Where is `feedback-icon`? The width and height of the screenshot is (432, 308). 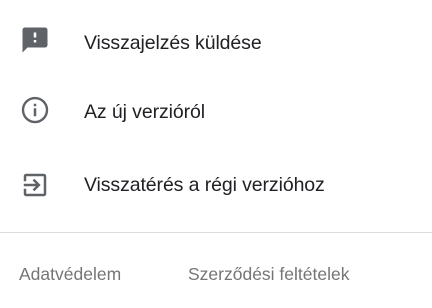
feedback-icon is located at coordinates (35, 40).